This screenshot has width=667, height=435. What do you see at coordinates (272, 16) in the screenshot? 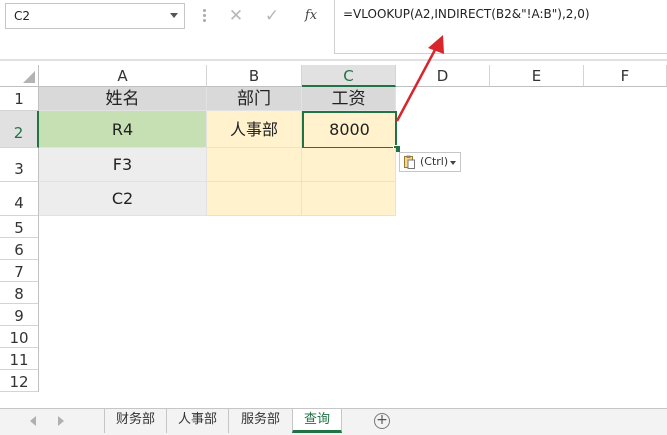
I see `check-icon: ✓` at bounding box center [272, 16].